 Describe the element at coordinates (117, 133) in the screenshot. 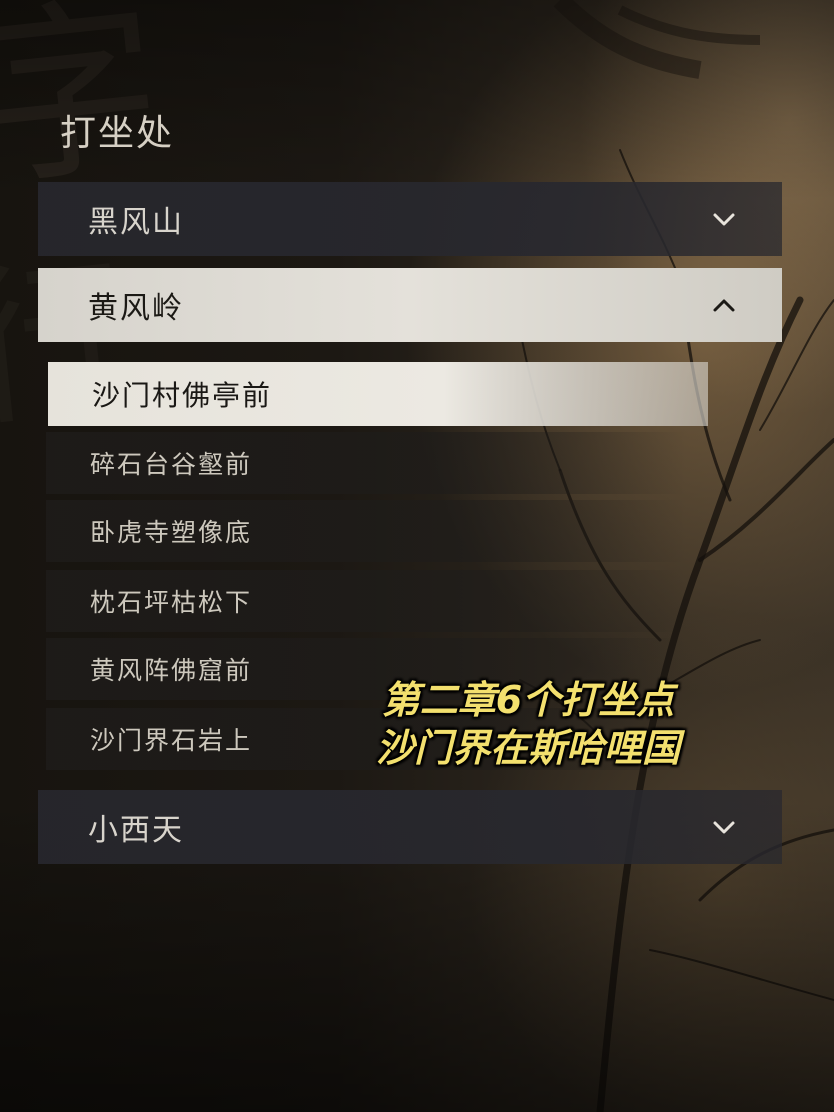

I see `panel-title: 打坐处` at that location.